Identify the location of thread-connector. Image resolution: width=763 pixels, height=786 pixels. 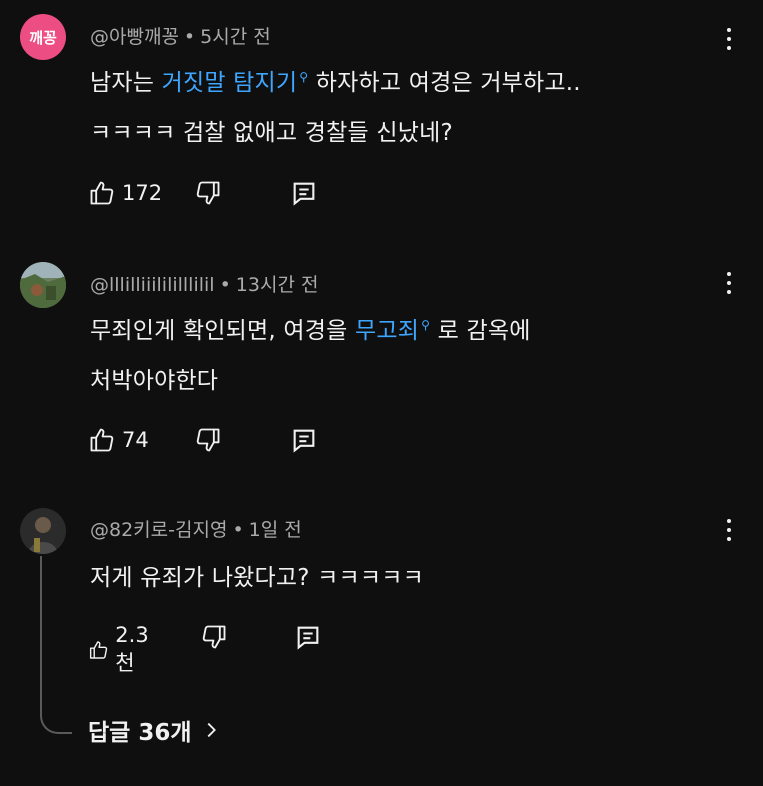
(56, 645).